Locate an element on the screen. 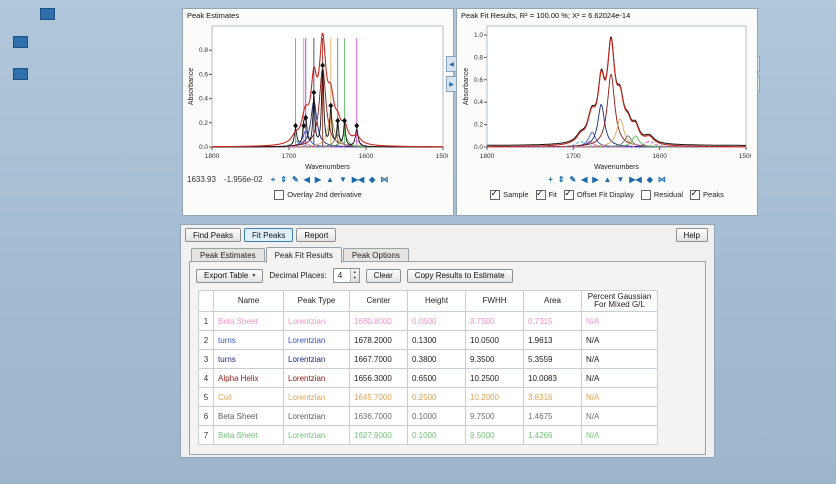 The width and height of the screenshot is (836, 484). checkbox-label: Offset Fit Display is located at coordinates (605, 194).